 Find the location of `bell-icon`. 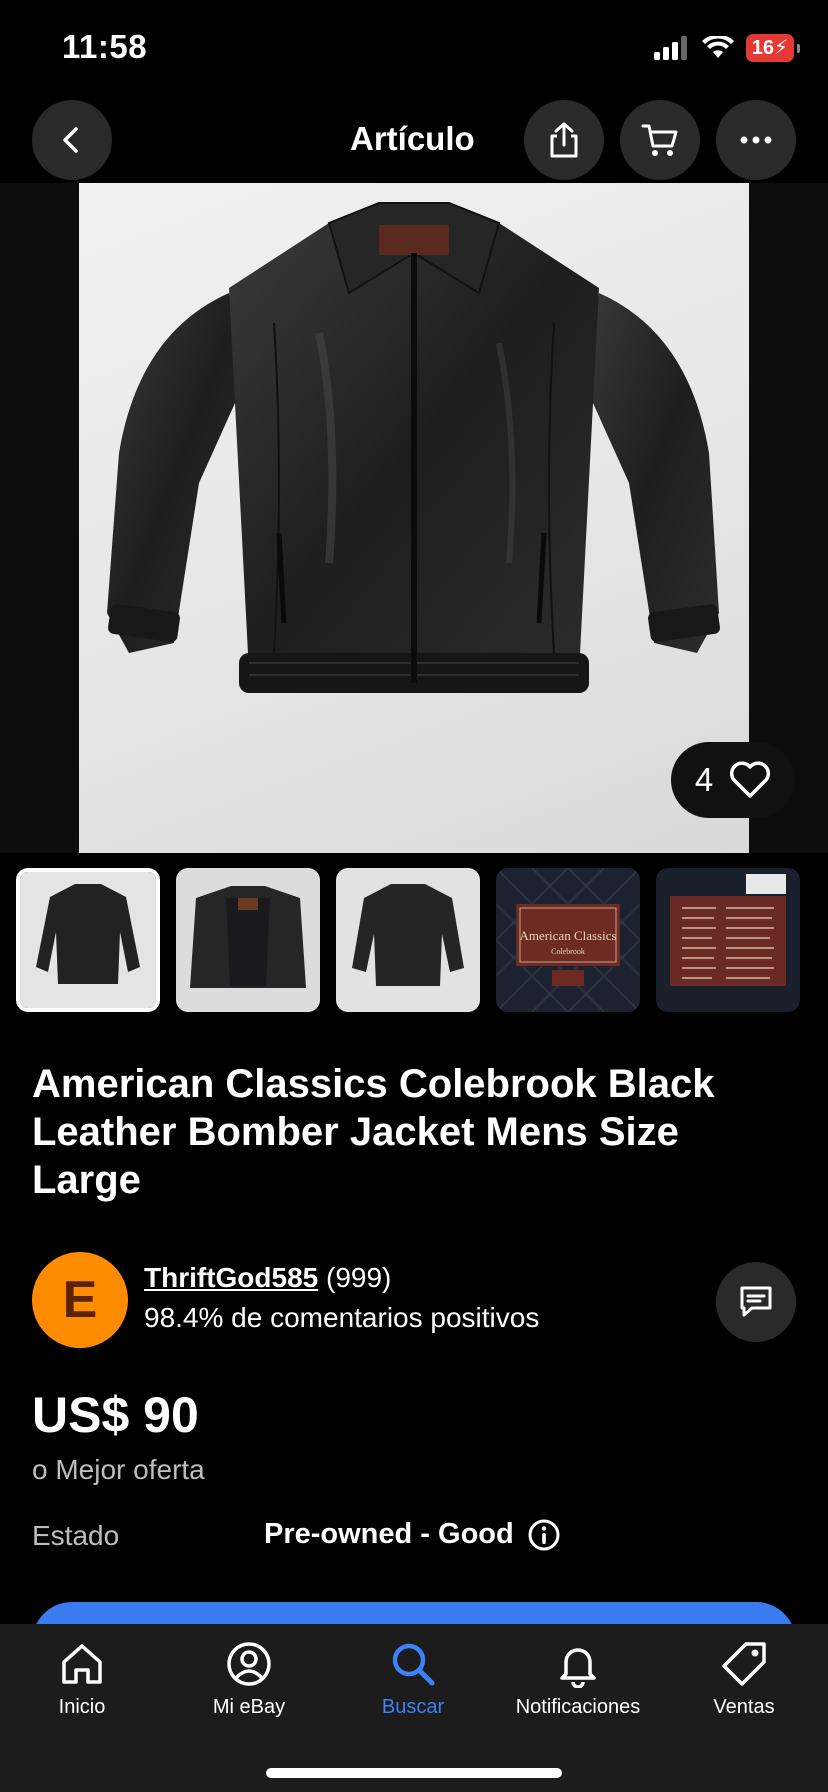

bell-icon is located at coordinates (578, 1668).